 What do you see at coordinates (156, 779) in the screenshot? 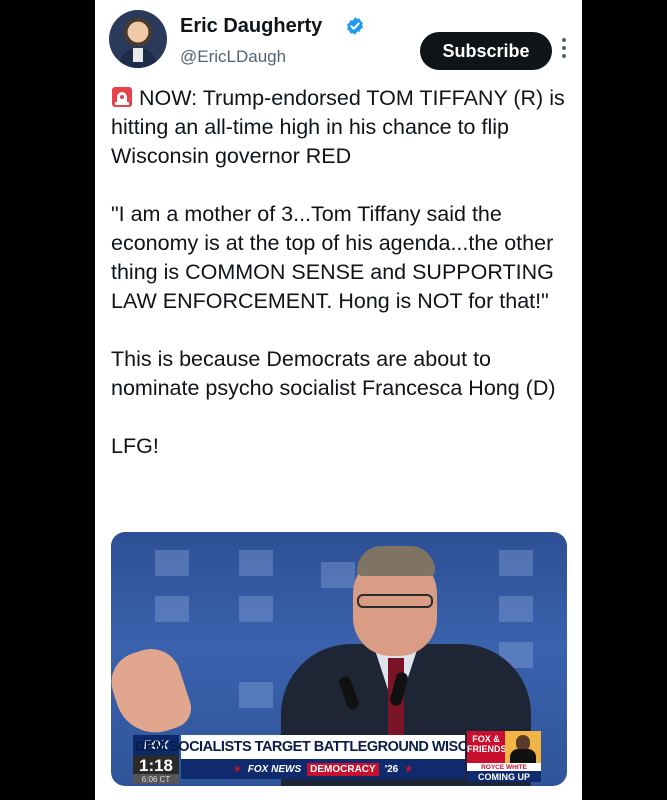
I see `local-time: 6:06 CT` at bounding box center [156, 779].